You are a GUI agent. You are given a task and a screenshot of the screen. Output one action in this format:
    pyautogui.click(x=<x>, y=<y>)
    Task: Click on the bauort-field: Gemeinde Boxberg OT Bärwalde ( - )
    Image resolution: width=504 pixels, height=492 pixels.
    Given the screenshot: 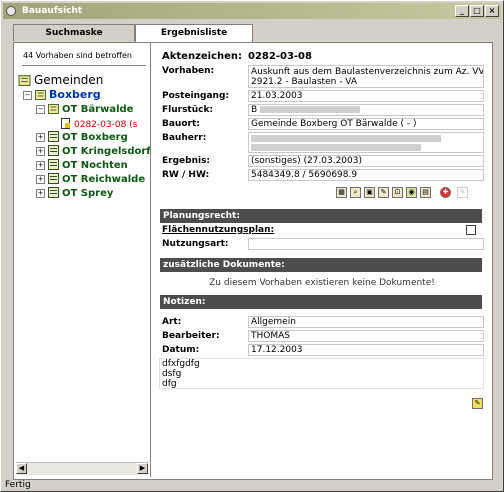 What is the action you would take?
    pyautogui.click(x=366, y=124)
    